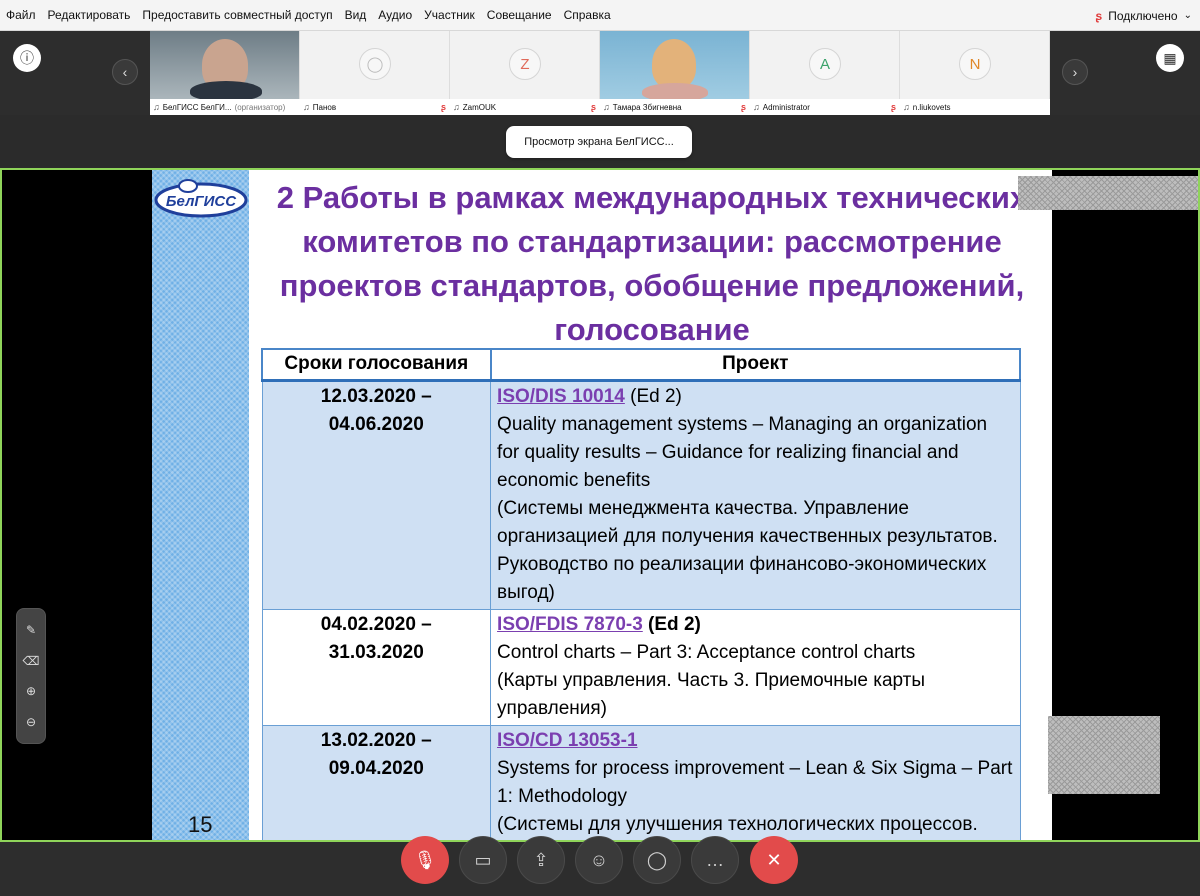  Describe the element at coordinates (755, 365) in the screenshot. I see `column-header: Проект` at that location.